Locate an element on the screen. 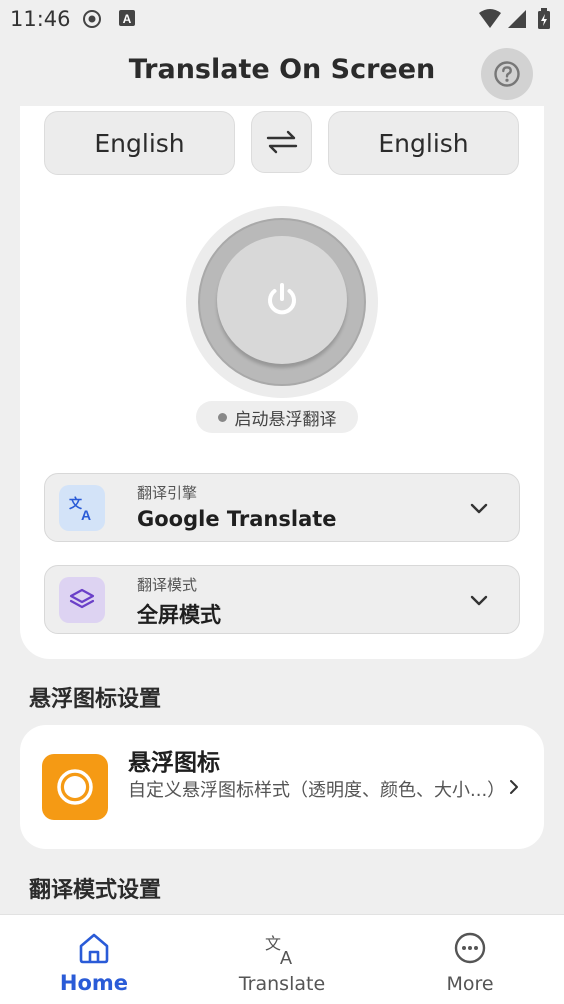 The width and height of the screenshot is (564, 1004). mode-label: 翻译模式 is located at coordinates (167, 585).